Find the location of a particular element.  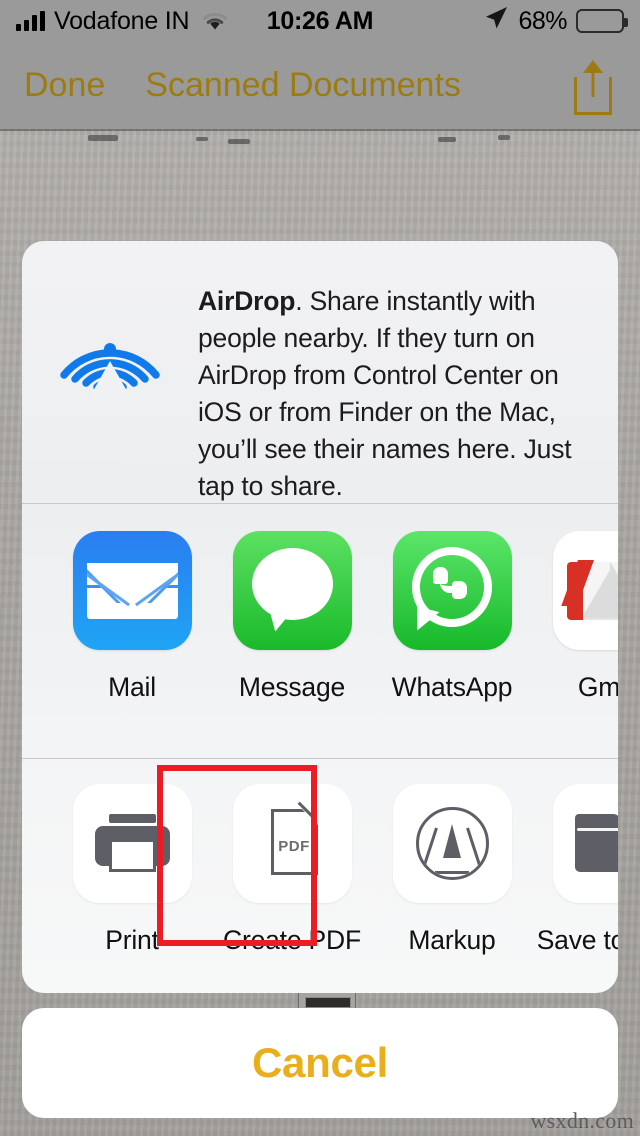

battery-percent-label: 68% is located at coordinates (542, 20).